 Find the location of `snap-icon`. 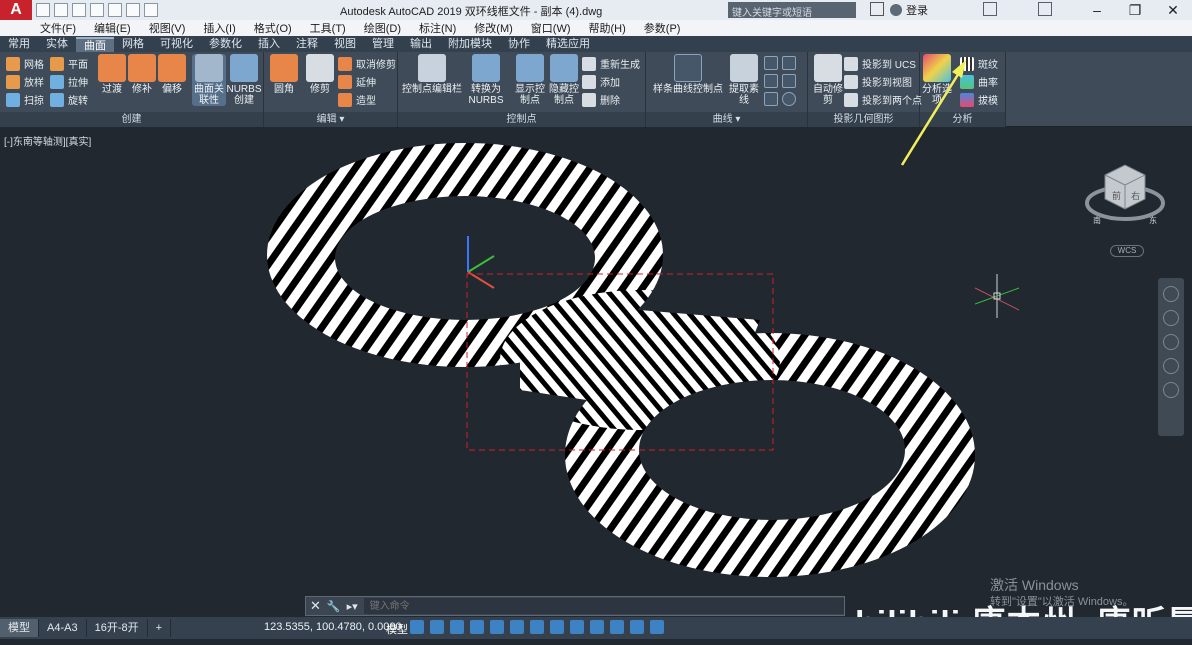

snap-icon is located at coordinates (437, 627).